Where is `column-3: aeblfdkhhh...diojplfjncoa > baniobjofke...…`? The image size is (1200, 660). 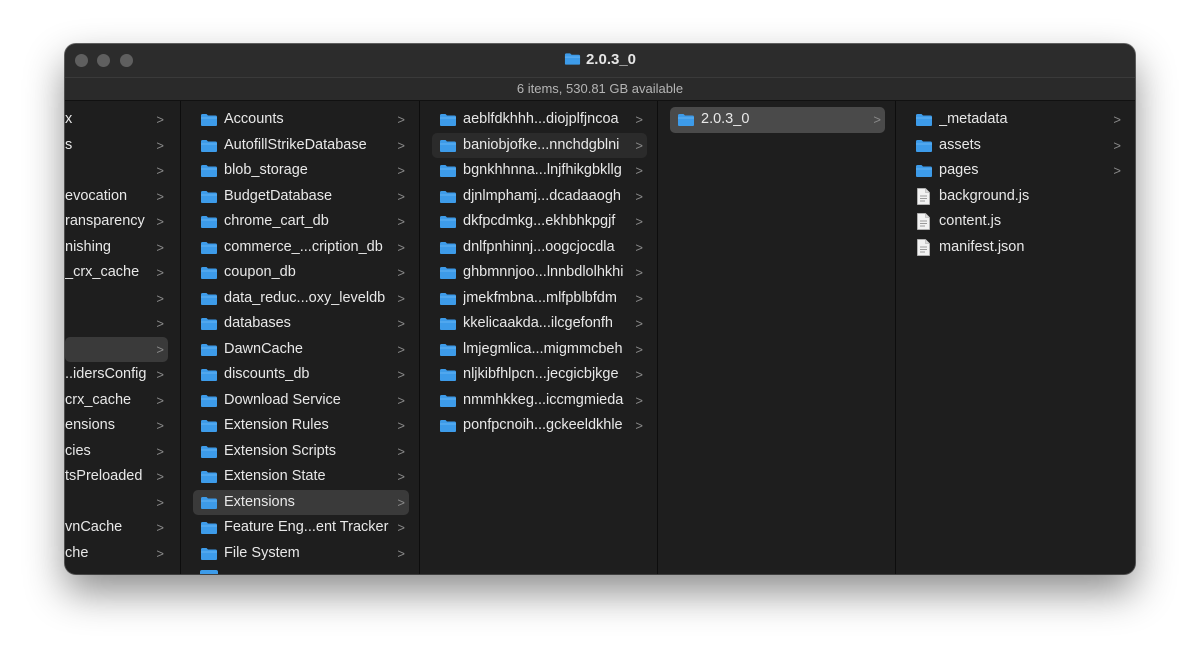 column-3: aeblfdkhhh...diojplfjncoa > baniobjofke...… is located at coordinates (539, 337).